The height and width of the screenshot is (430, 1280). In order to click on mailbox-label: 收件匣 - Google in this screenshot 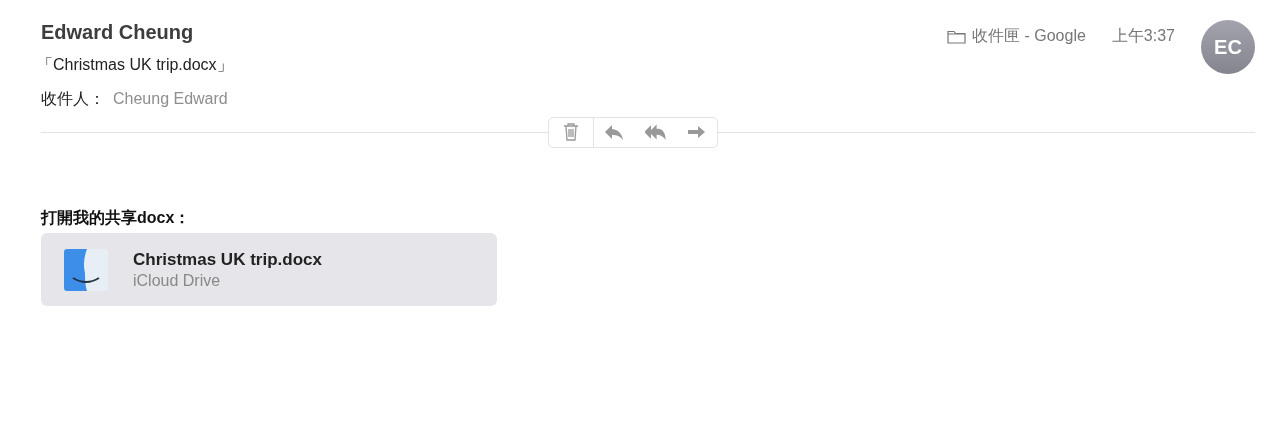, I will do `click(1029, 36)`.